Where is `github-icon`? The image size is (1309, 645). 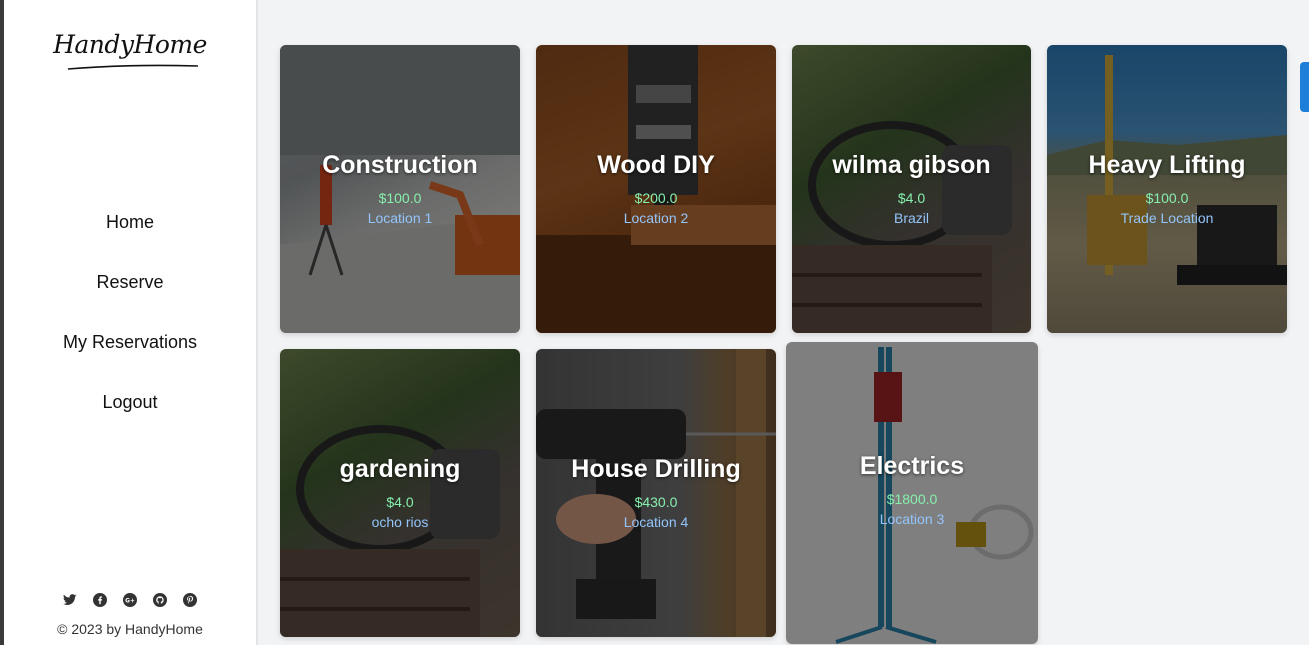 github-icon is located at coordinates (160, 600).